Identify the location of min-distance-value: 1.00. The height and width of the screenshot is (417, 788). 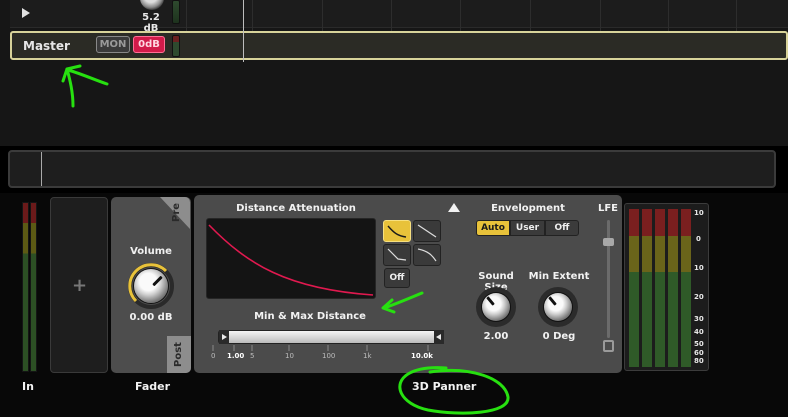
(236, 356).